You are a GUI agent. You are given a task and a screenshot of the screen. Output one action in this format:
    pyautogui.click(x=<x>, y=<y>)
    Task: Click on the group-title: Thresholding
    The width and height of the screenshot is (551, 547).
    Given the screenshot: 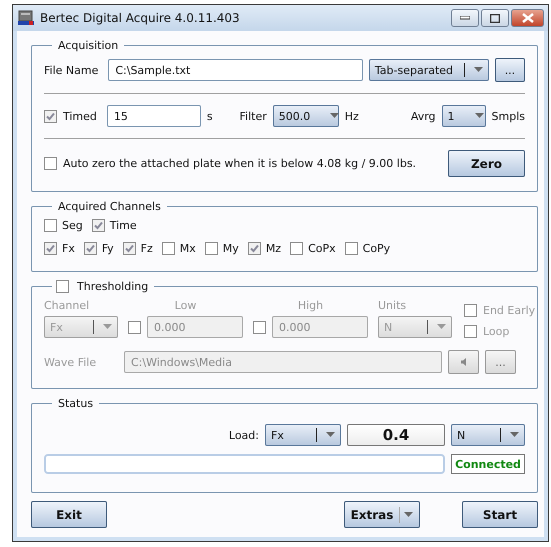 What is the action you would take?
    pyautogui.click(x=112, y=286)
    